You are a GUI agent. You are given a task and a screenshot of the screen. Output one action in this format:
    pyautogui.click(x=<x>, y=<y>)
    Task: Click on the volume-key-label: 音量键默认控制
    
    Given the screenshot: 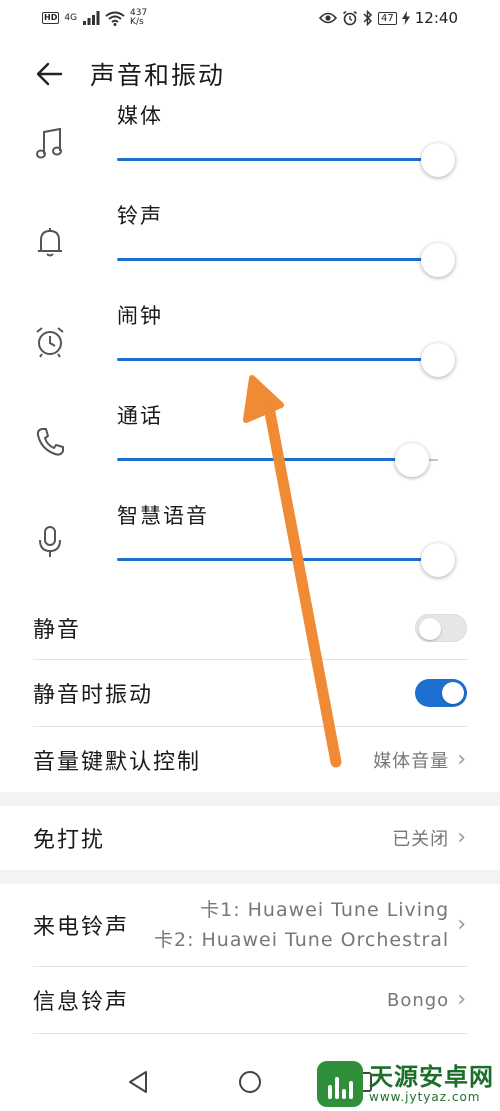 What is the action you would take?
    pyautogui.click(x=117, y=762)
    